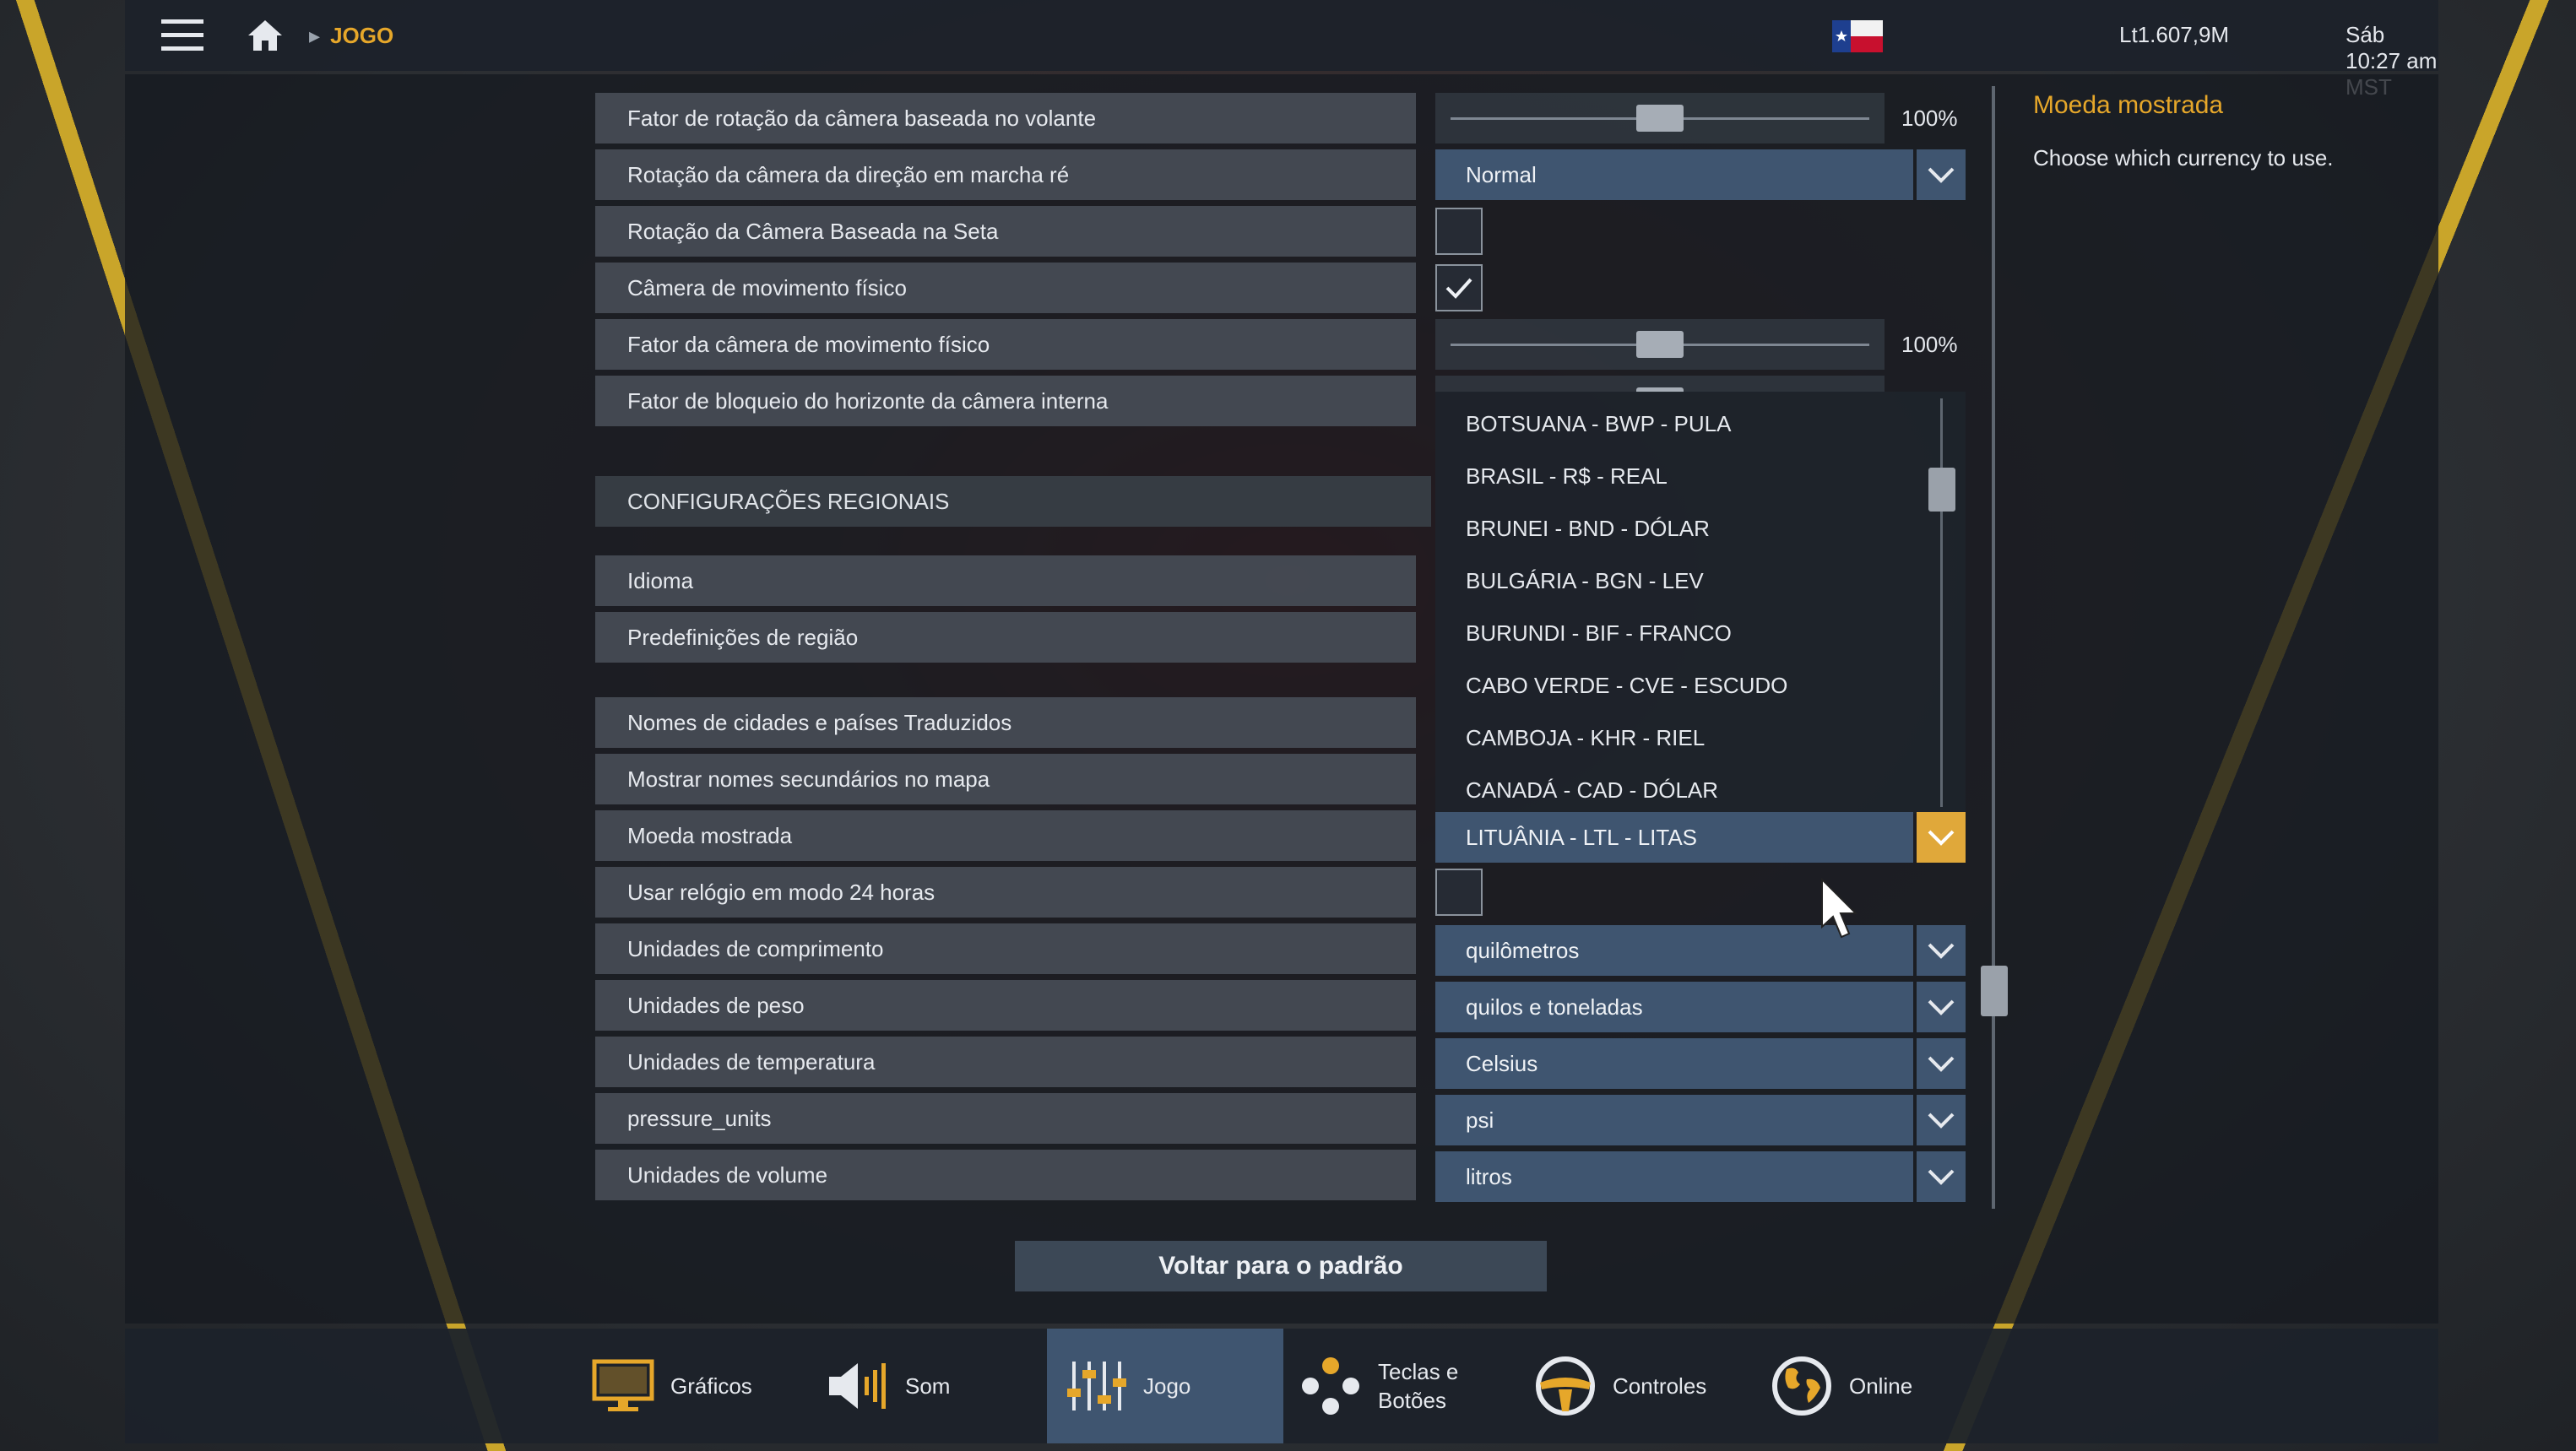  I want to click on camera-rotation-slider, so click(1660, 118).